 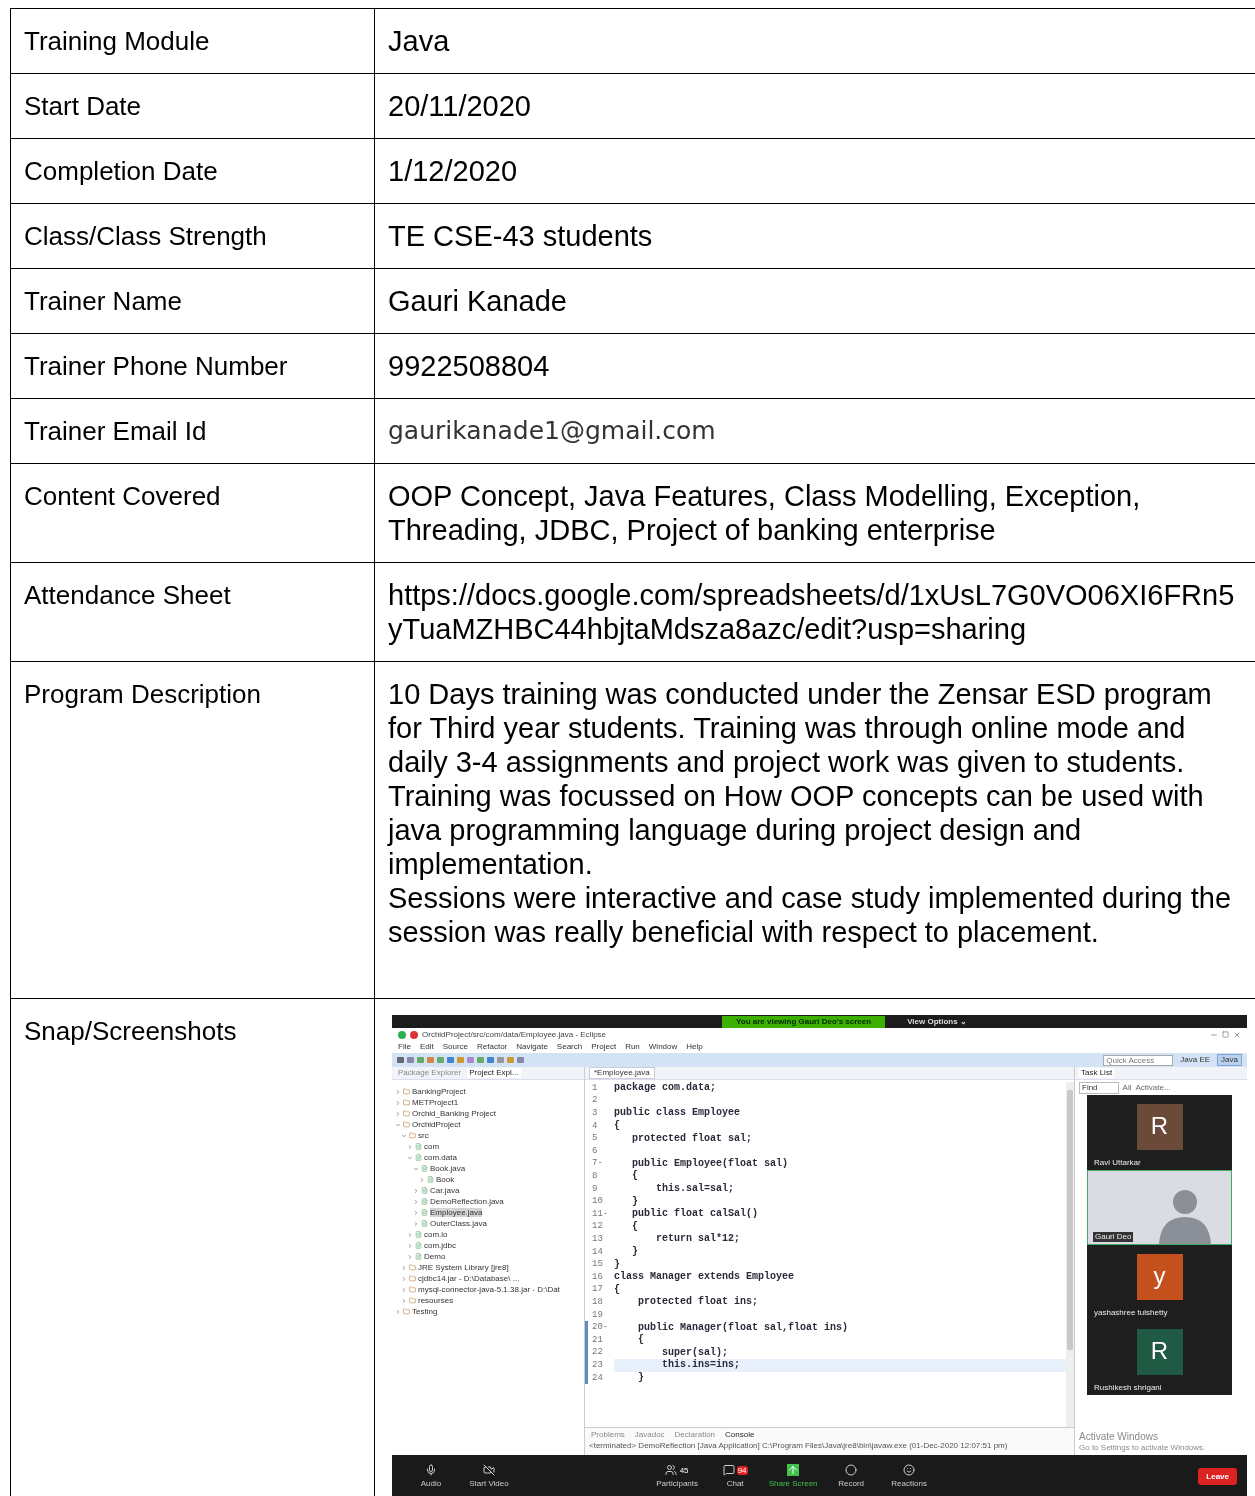 I want to click on meeting-control: Start Video, so click(x=489, y=1476).